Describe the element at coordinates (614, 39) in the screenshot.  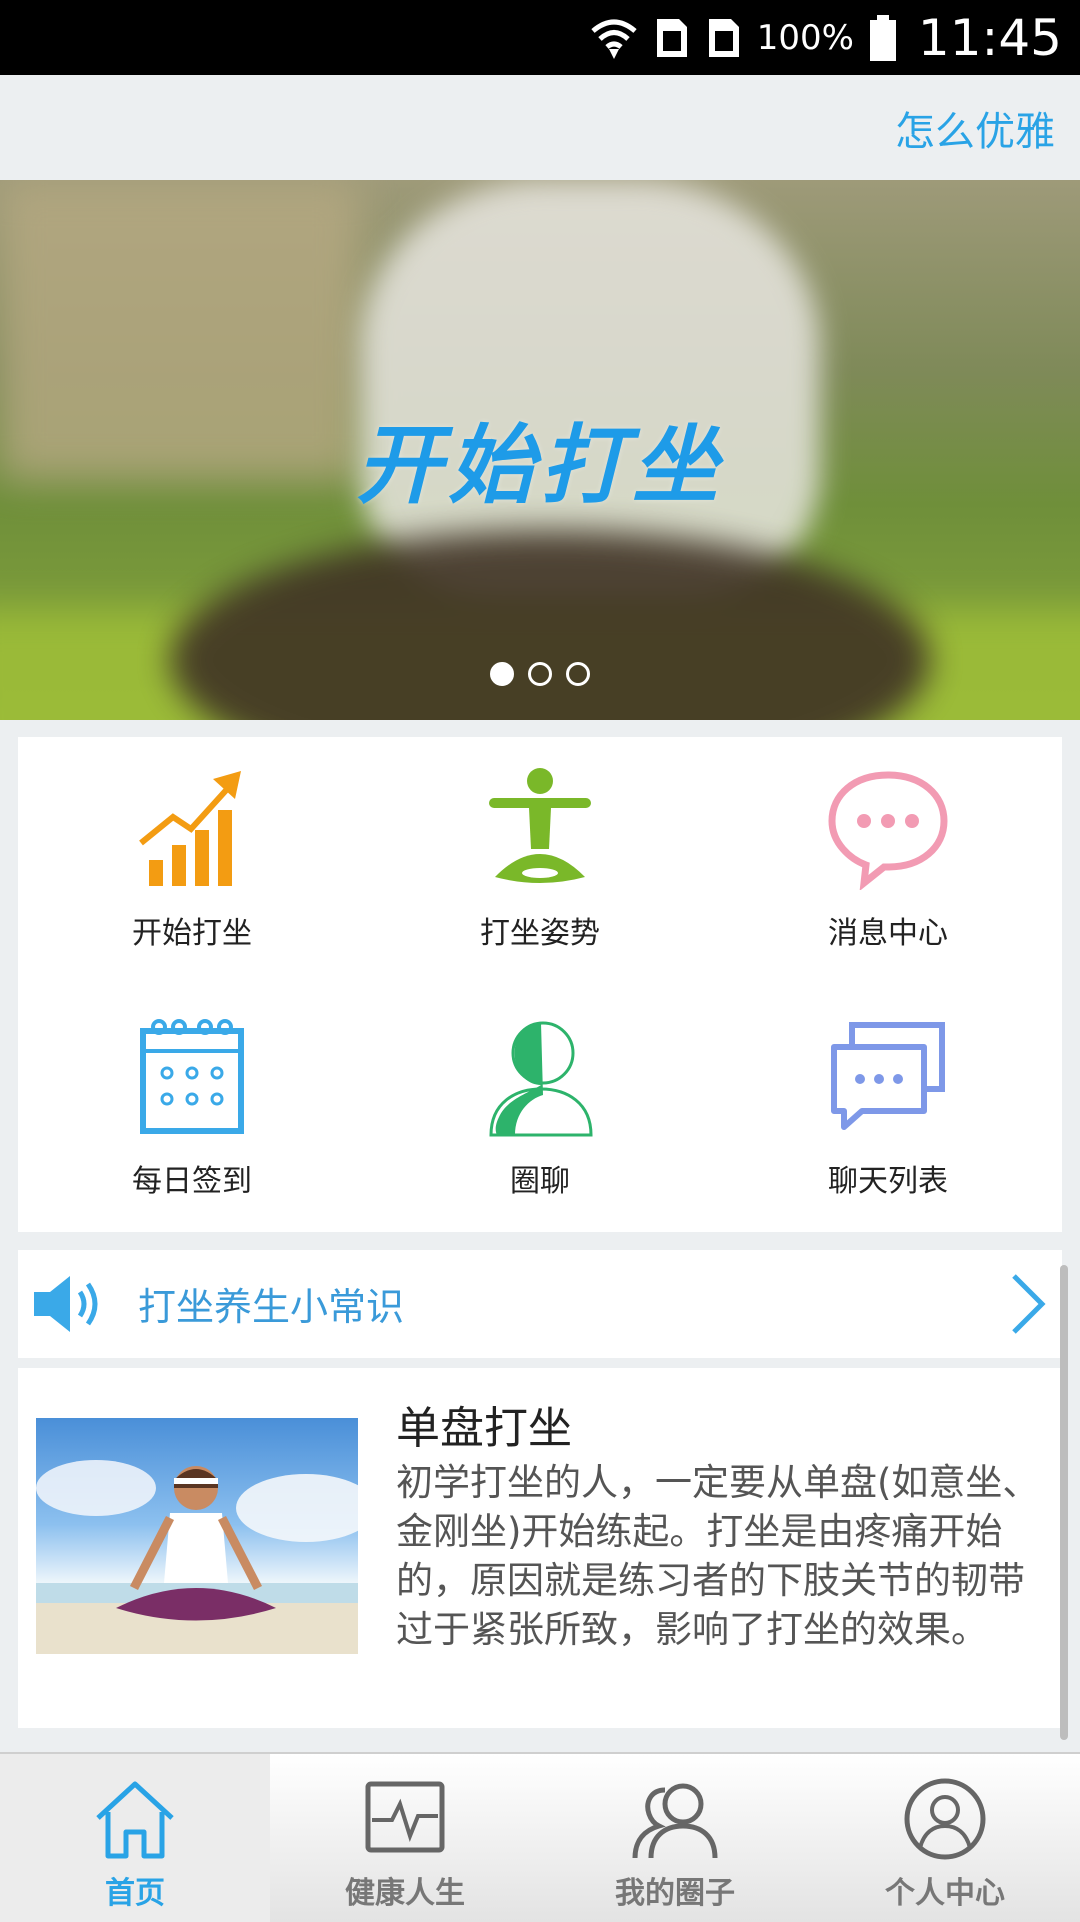
I see `wifi-icon` at that location.